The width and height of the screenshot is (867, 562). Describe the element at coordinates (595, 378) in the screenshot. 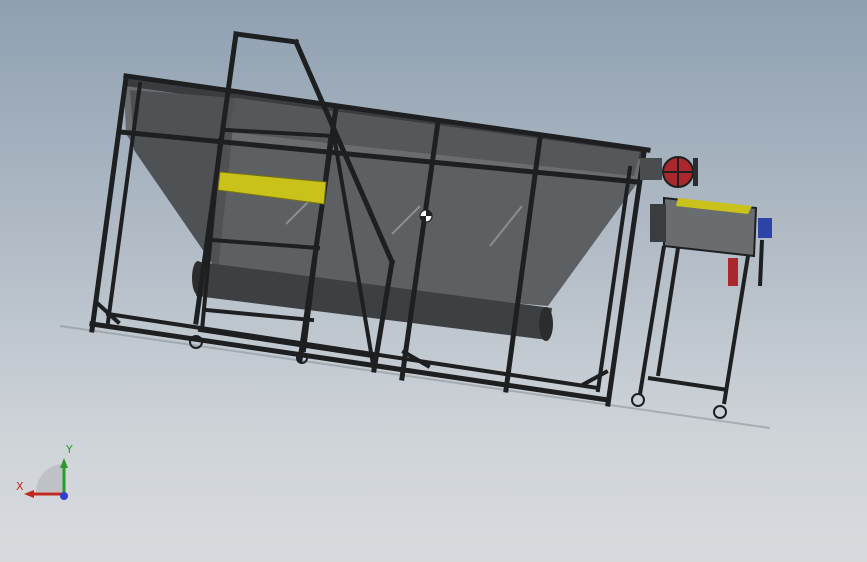

I see `frame-brace` at that location.